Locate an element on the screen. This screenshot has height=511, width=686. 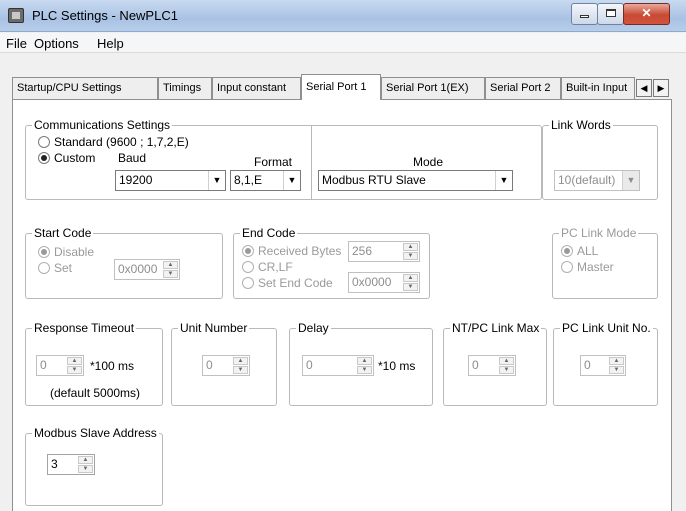
pc-link-master-radio is located at coordinates (567, 267).